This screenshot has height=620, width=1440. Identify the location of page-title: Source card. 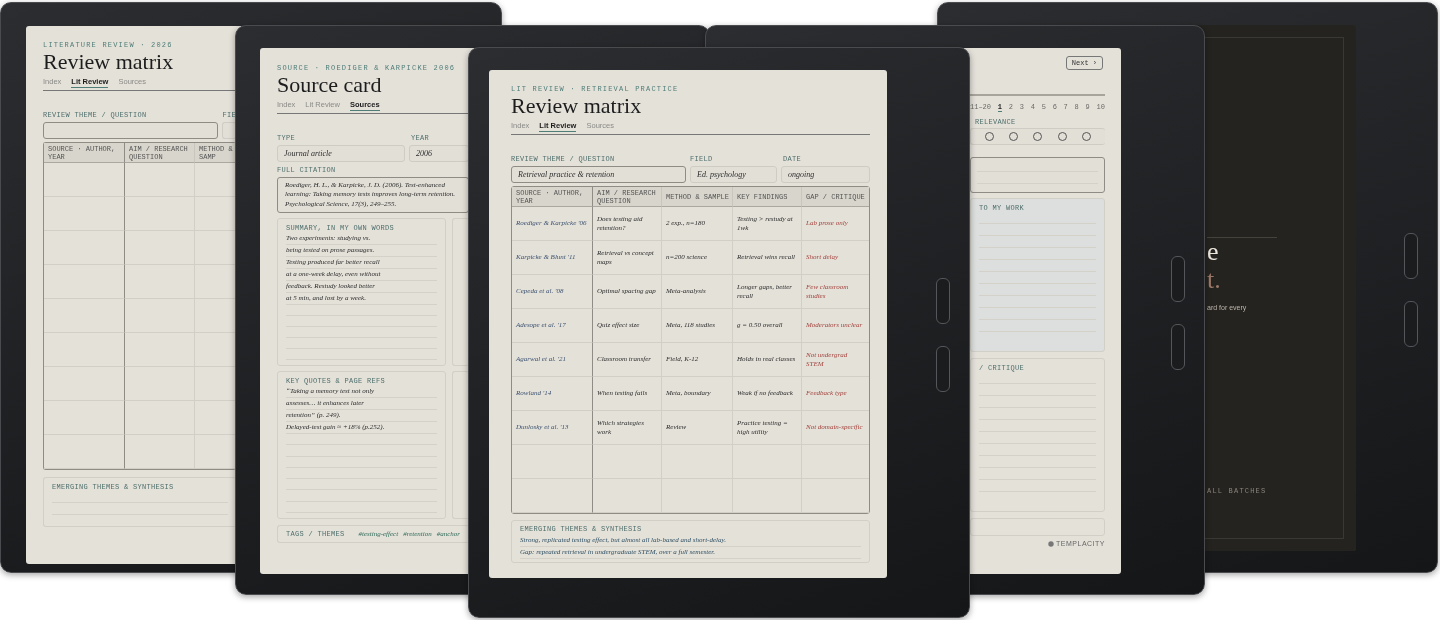
(330, 85).